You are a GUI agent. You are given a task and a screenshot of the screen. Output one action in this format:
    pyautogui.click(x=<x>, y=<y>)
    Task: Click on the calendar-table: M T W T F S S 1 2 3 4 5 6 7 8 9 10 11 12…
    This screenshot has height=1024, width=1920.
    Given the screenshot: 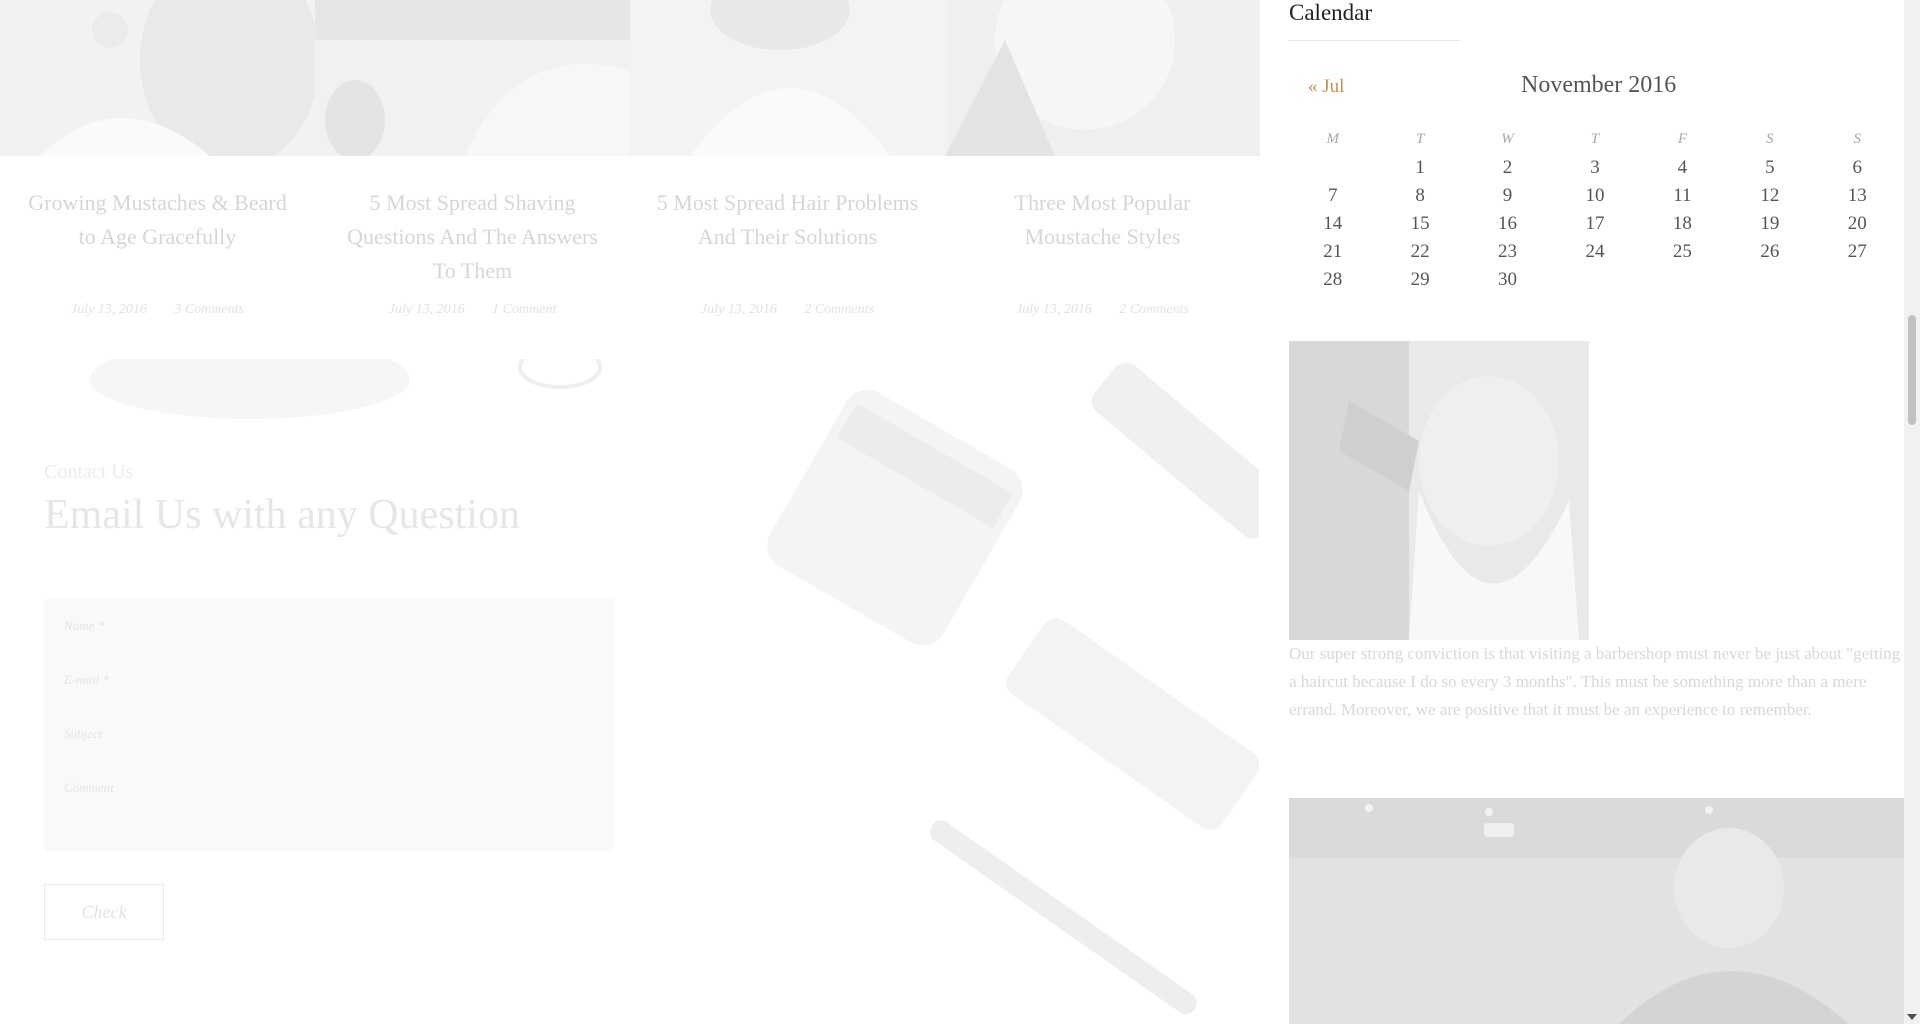 What is the action you would take?
    pyautogui.click(x=1595, y=209)
    